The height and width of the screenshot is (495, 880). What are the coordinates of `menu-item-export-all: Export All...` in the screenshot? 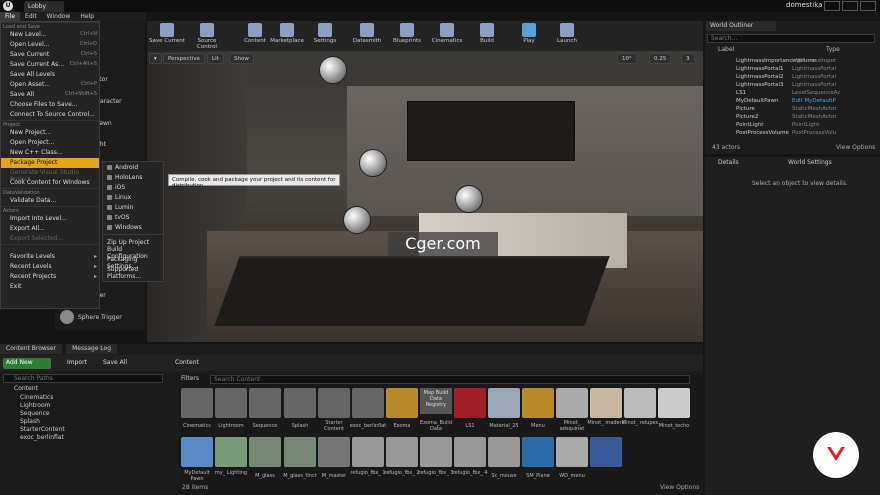 It's located at (50, 229).